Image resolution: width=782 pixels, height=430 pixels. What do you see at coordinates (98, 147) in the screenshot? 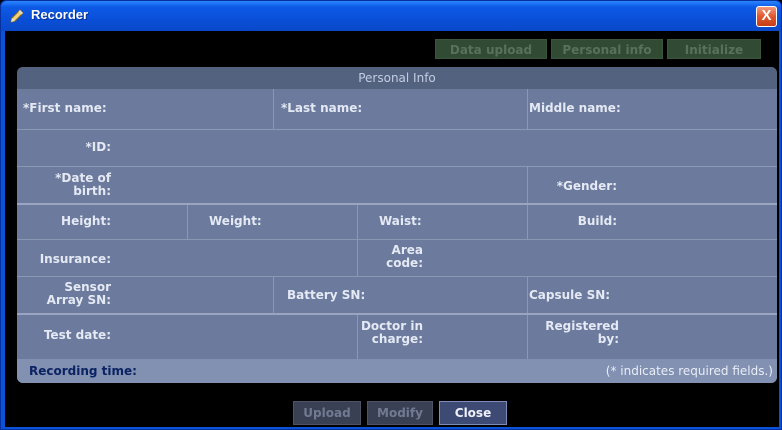
I see `id-label: *ID:` at bounding box center [98, 147].